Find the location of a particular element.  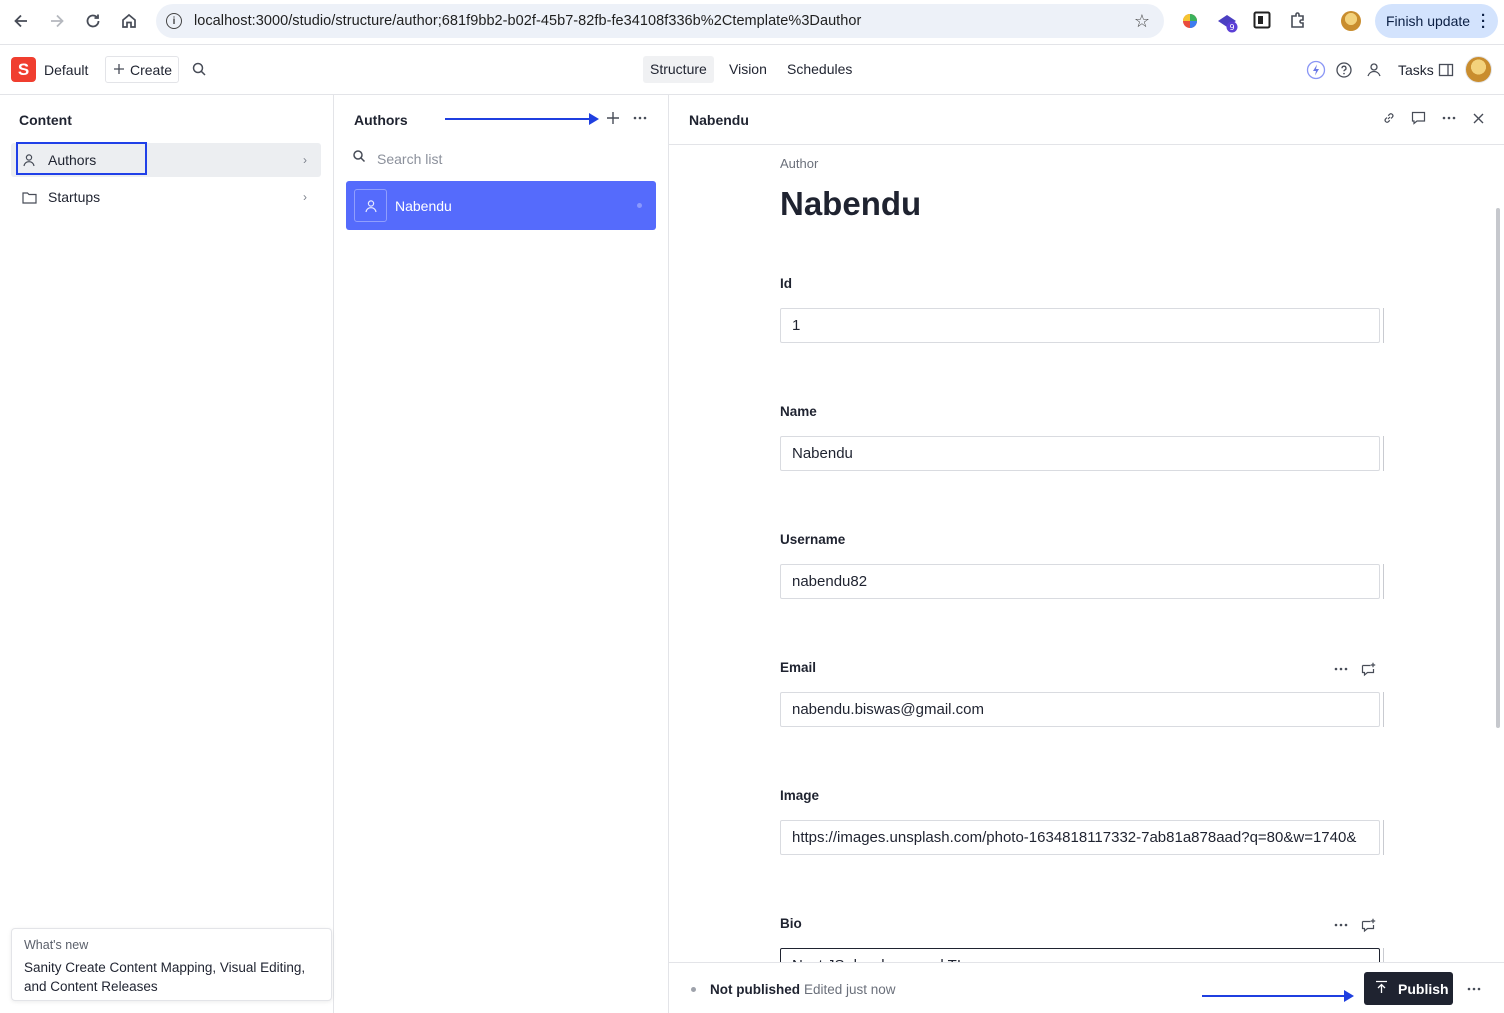

tab-structure: Structure is located at coordinates (678, 69).